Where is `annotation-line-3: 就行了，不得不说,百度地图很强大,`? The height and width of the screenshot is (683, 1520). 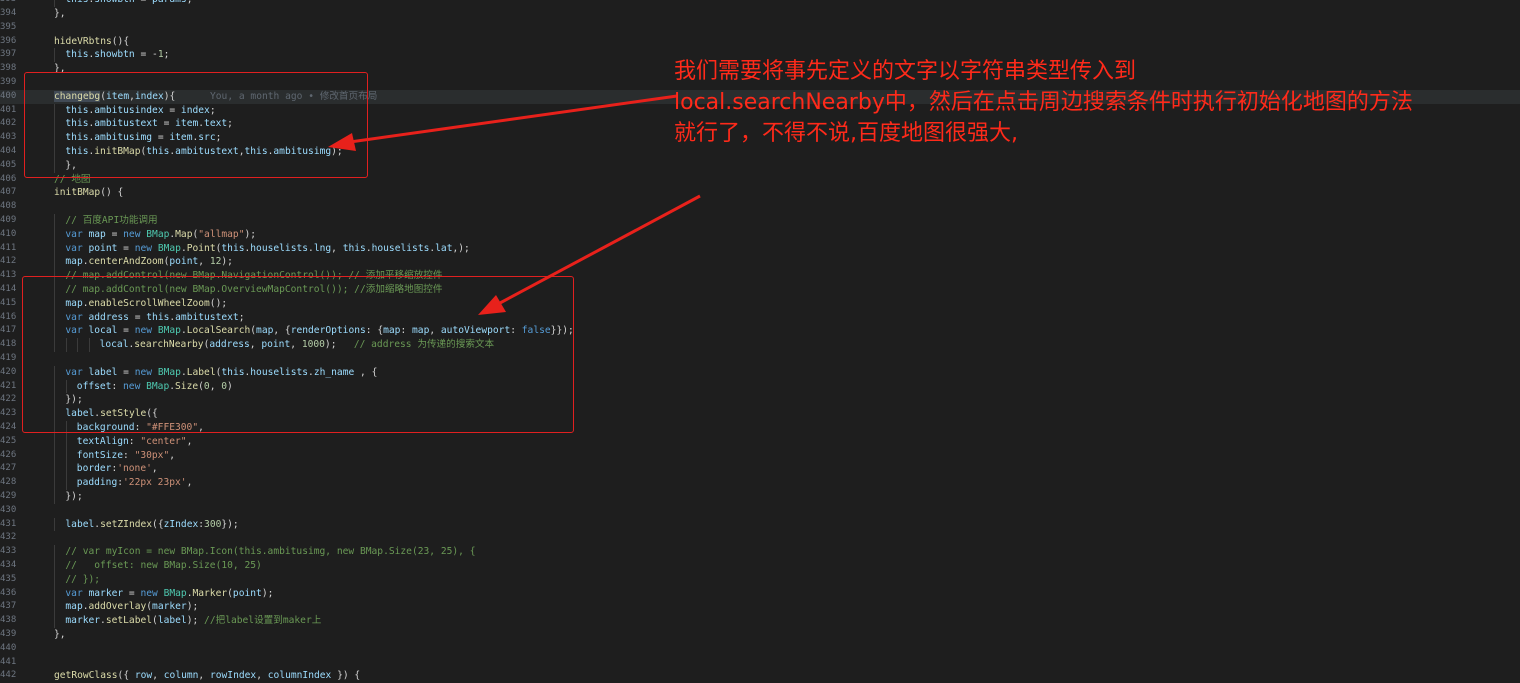 annotation-line-3: 就行了，不得不说,百度地图很强大, is located at coordinates (846, 133).